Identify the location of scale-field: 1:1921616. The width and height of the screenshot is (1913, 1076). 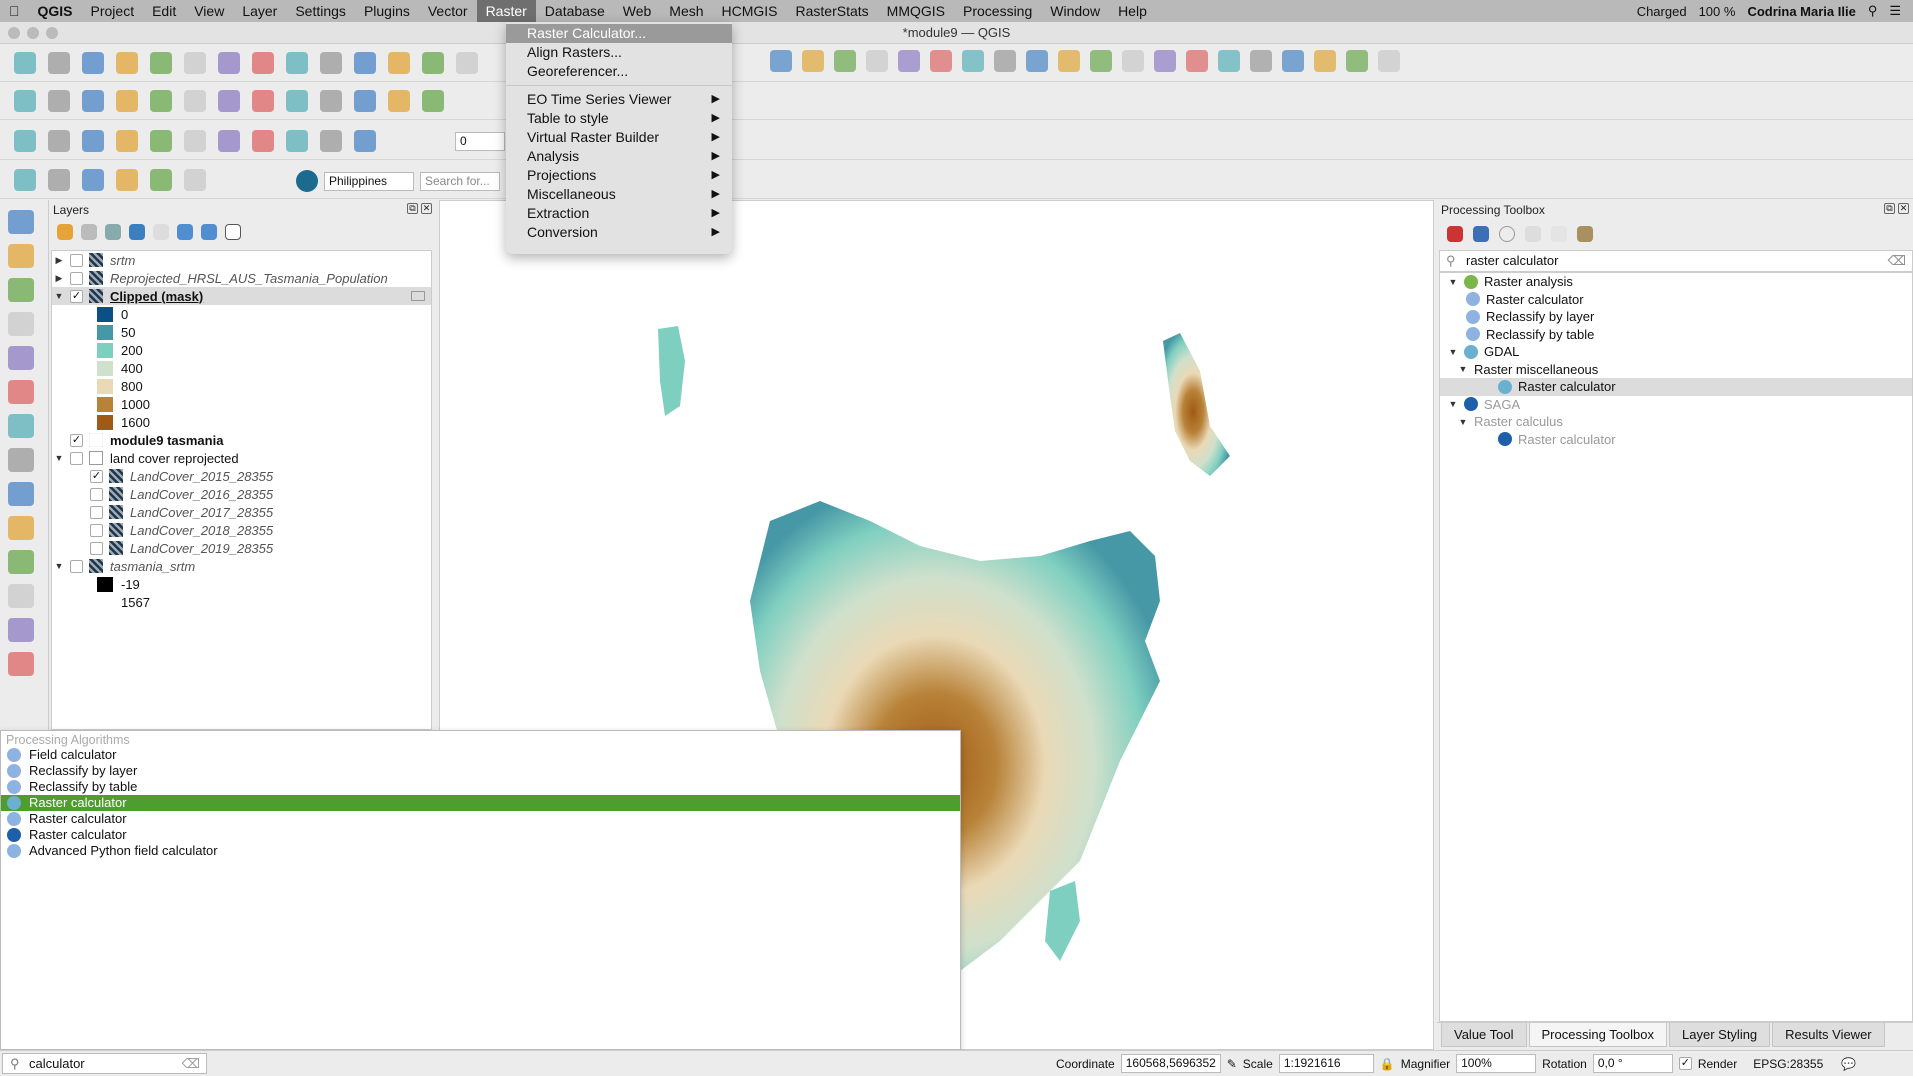
(1326, 1063).